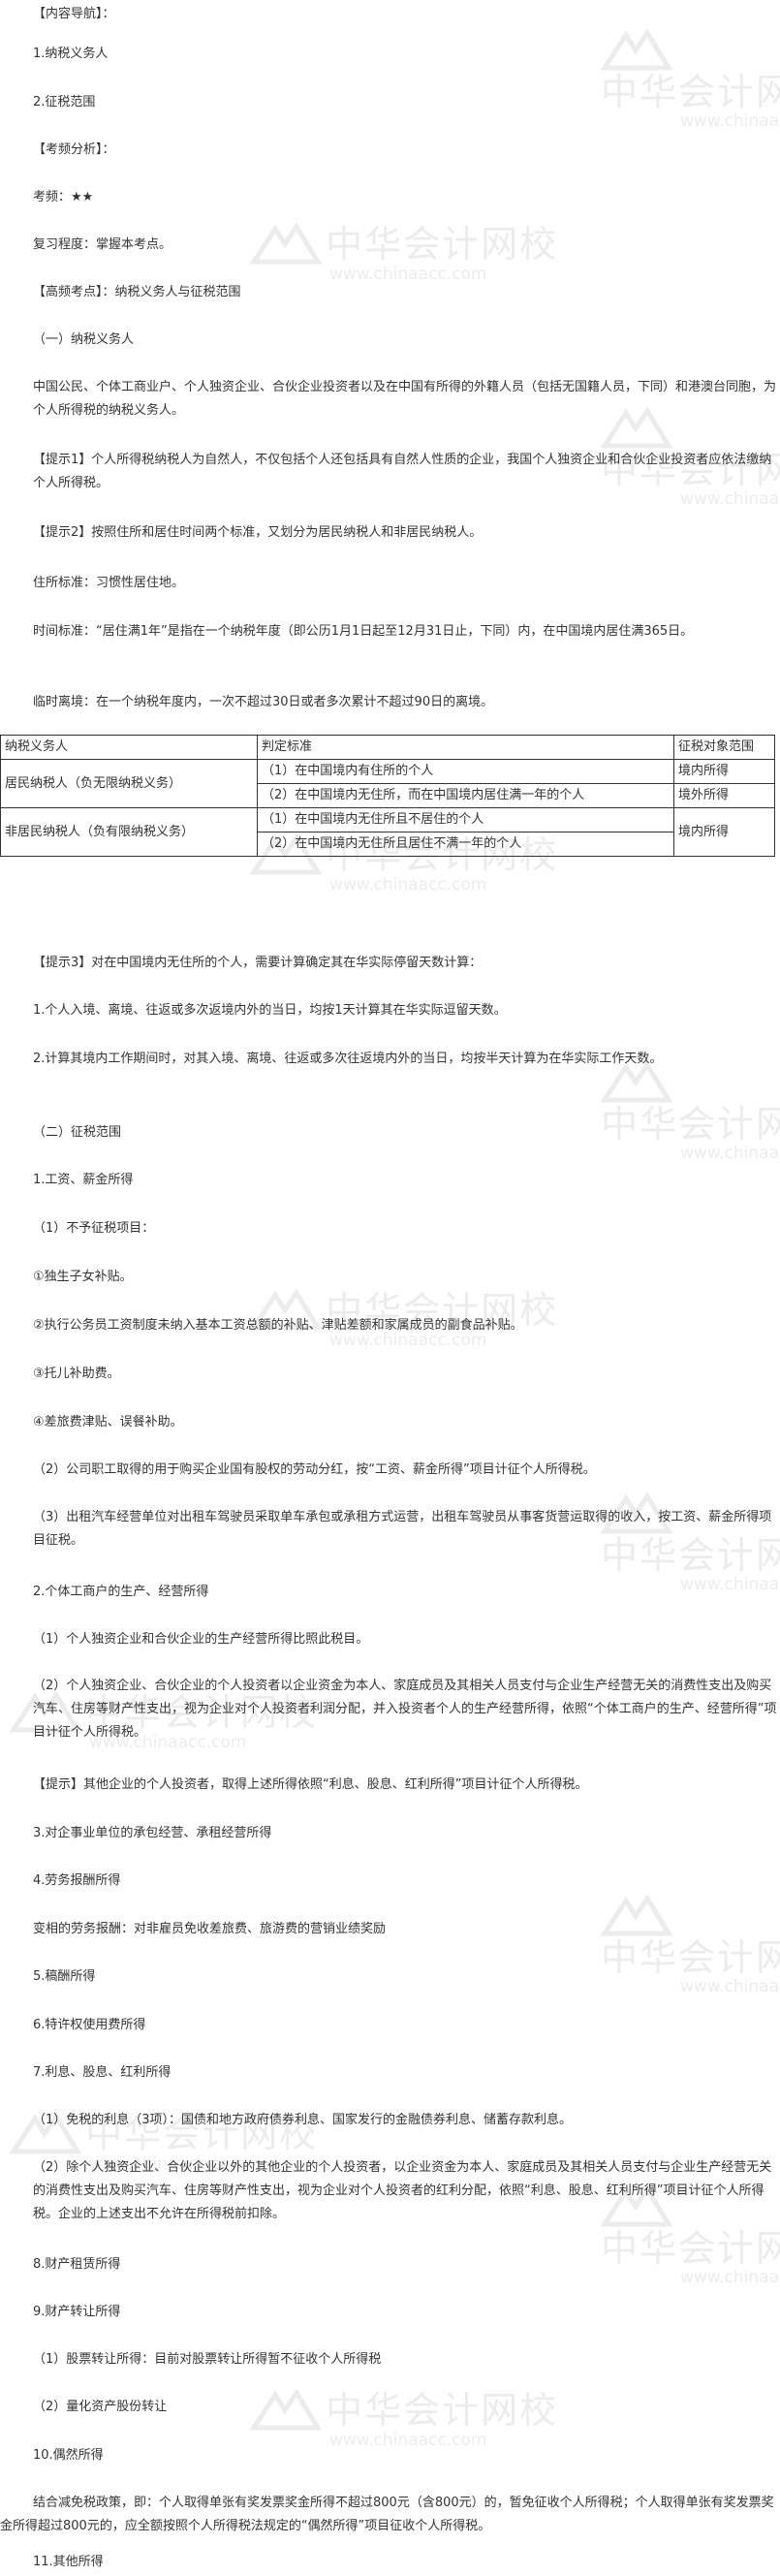 The width and height of the screenshot is (780, 2576). Describe the element at coordinates (258, 532) in the screenshot. I see `tip-paragraph: 【提示2】按照住所和居住时间两个标准，又划分为居民纳税人和非居民纳税人。` at that location.